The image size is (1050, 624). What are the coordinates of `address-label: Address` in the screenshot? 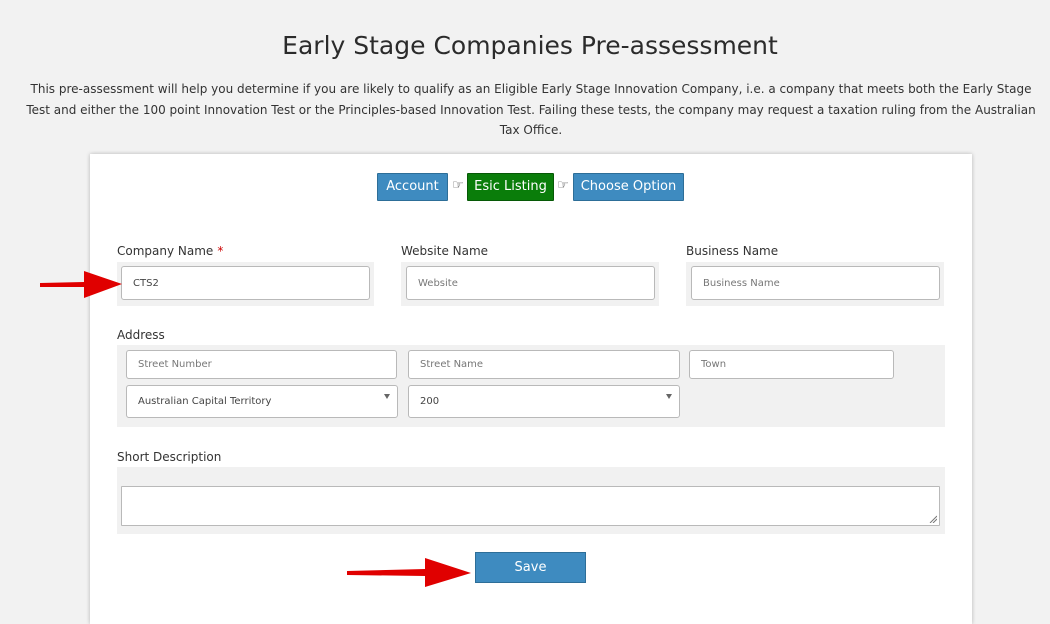 It's located at (141, 335).